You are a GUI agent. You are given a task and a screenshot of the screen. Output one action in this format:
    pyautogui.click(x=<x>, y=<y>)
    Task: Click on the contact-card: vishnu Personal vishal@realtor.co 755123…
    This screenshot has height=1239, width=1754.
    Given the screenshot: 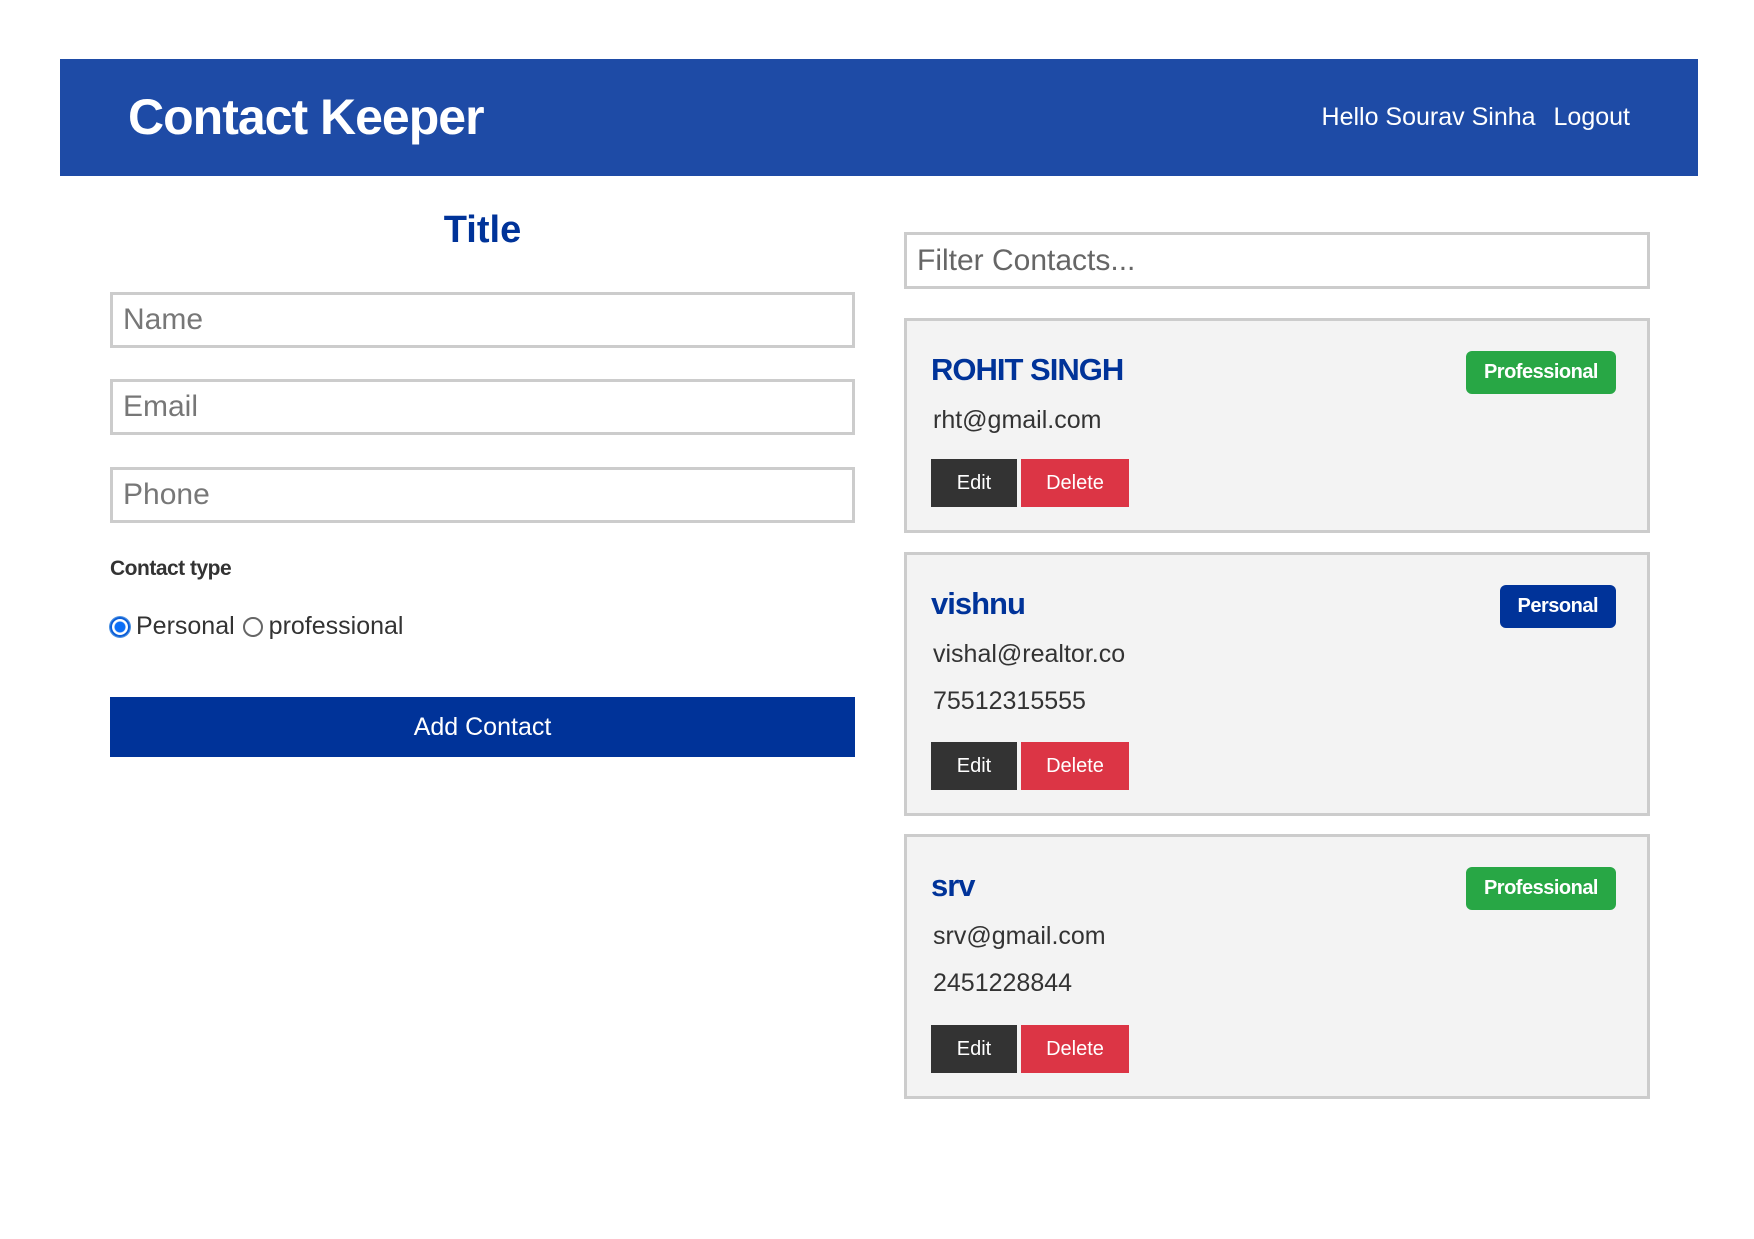 What is the action you would take?
    pyautogui.click(x=1277, y=684)
    